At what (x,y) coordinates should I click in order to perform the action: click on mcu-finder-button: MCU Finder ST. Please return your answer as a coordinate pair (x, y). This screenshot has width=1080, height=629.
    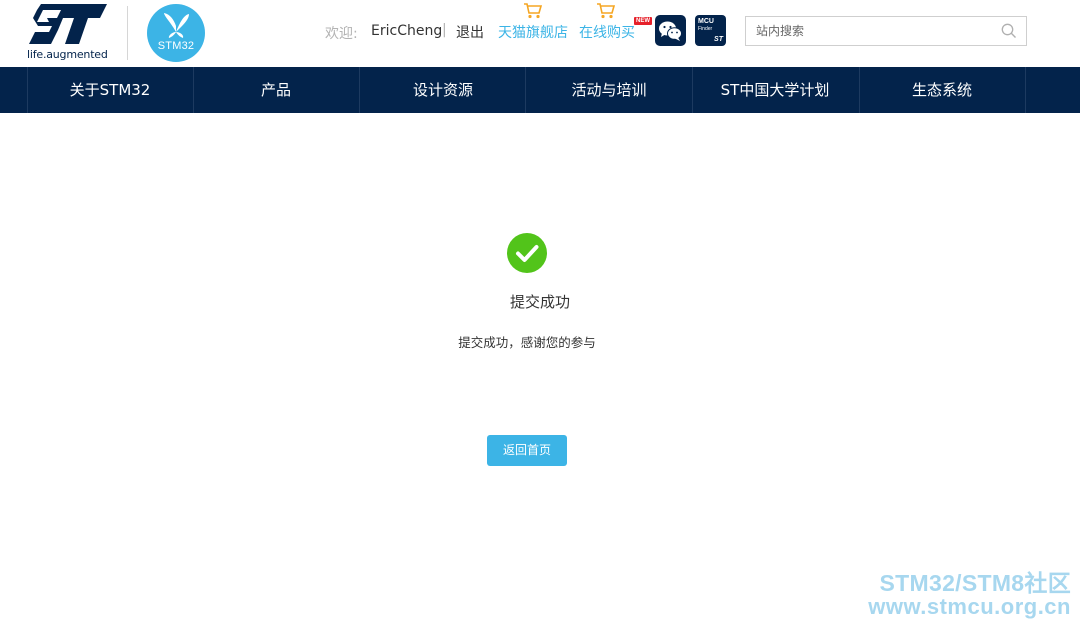
    Looking at the image, I should click on (710, 30).